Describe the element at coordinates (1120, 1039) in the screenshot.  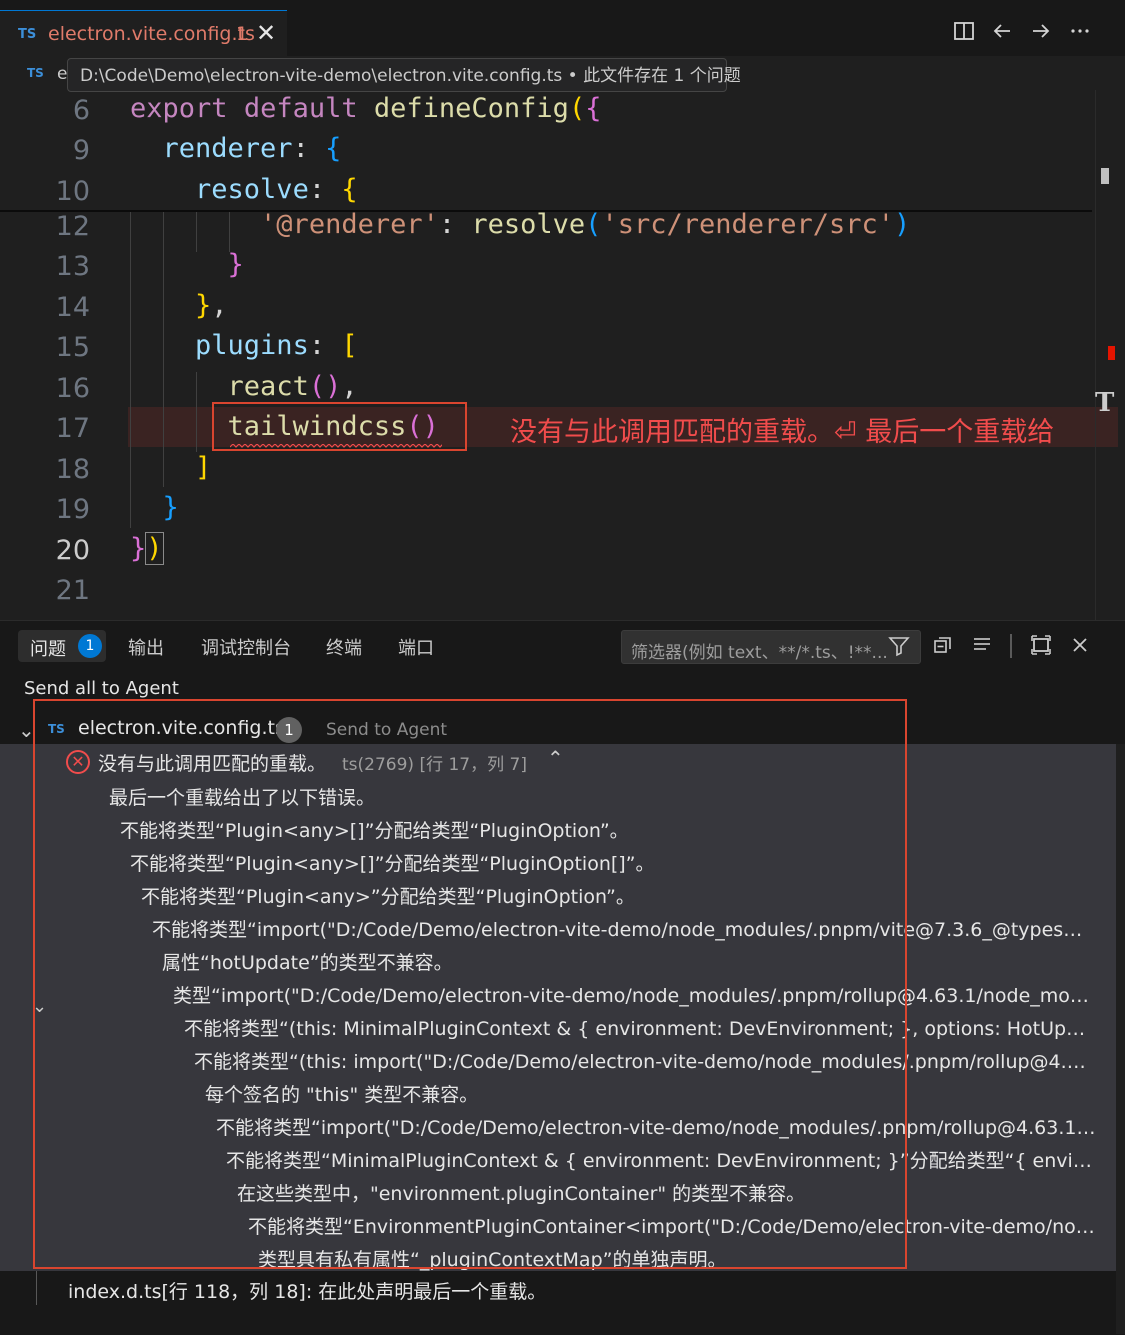
I see `panel-scrollbar` at that location.